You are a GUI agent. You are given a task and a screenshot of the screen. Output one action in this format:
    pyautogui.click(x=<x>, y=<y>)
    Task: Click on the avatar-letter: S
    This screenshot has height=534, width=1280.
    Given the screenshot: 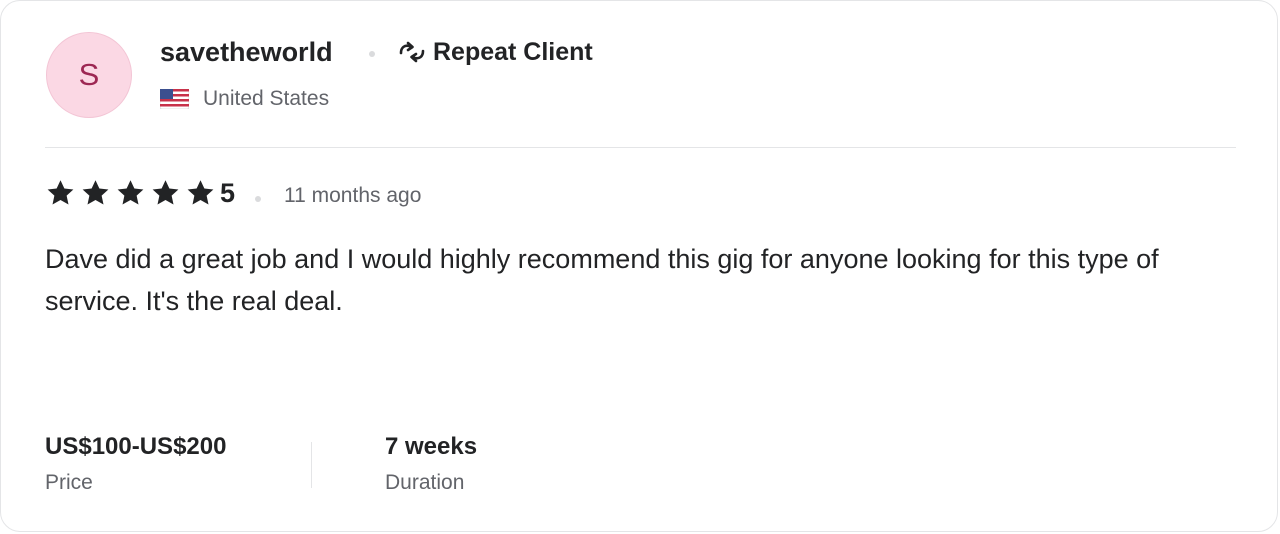 What is the action you would take?
    pyautogui.click(x=89, y=74)
    